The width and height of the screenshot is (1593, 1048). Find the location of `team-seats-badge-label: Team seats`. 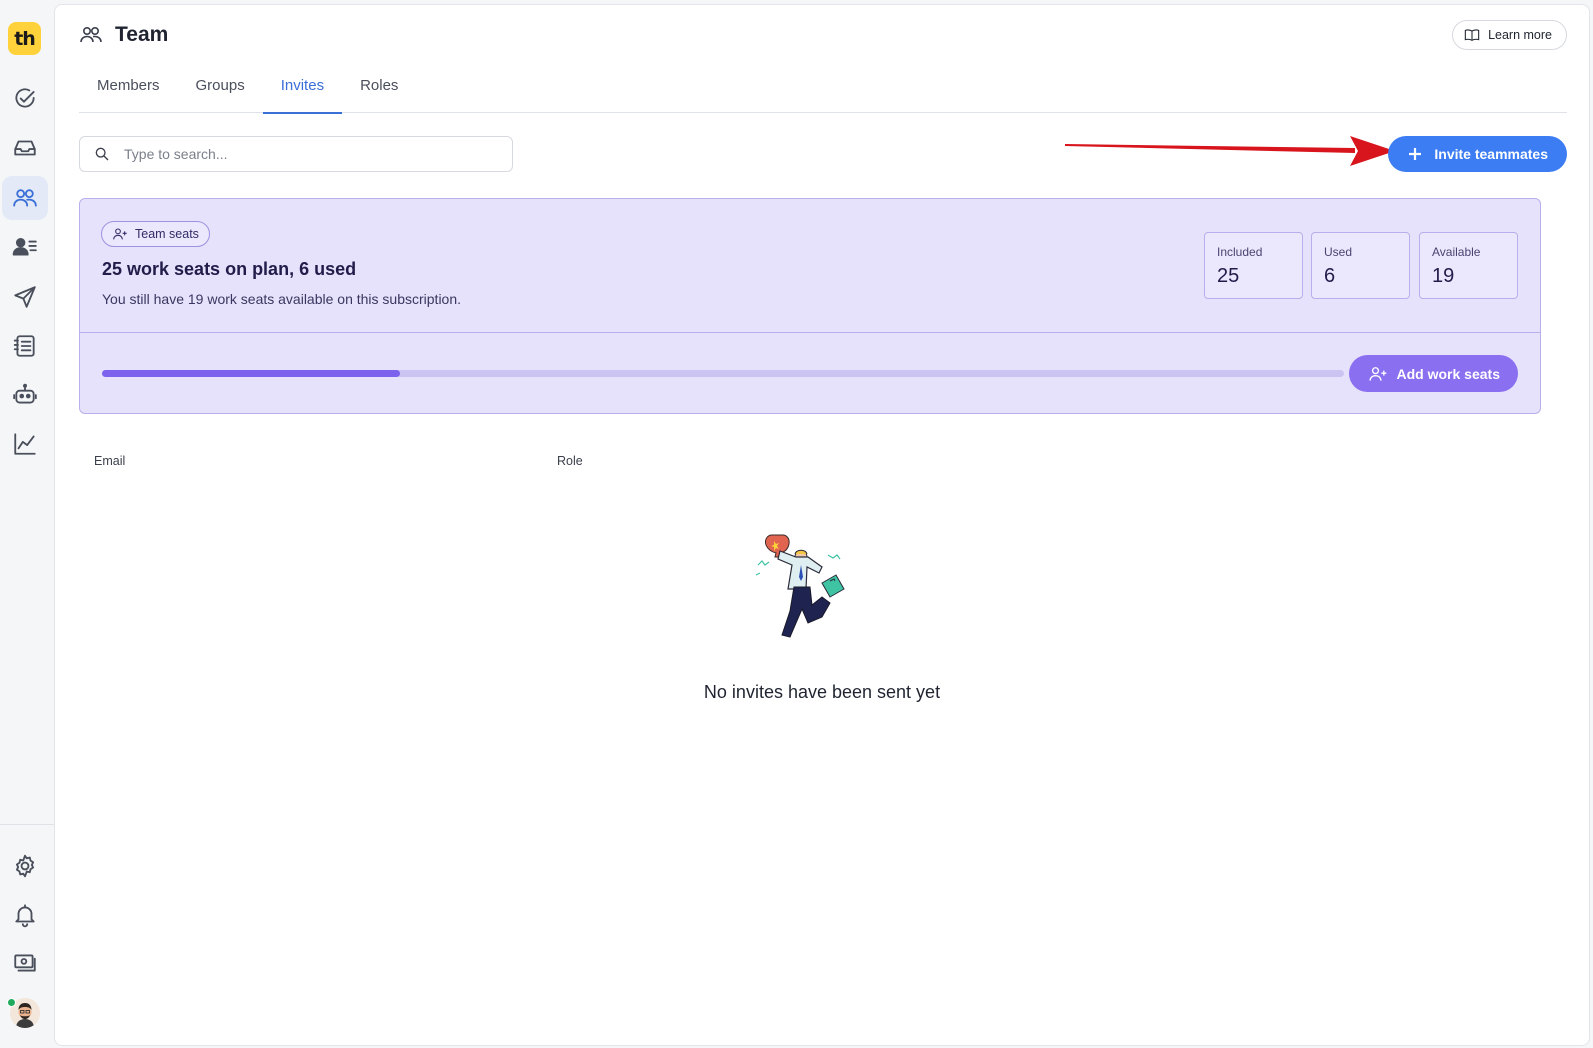

team-seats-badge-label: Team seats is located at coordinates (167, 234).